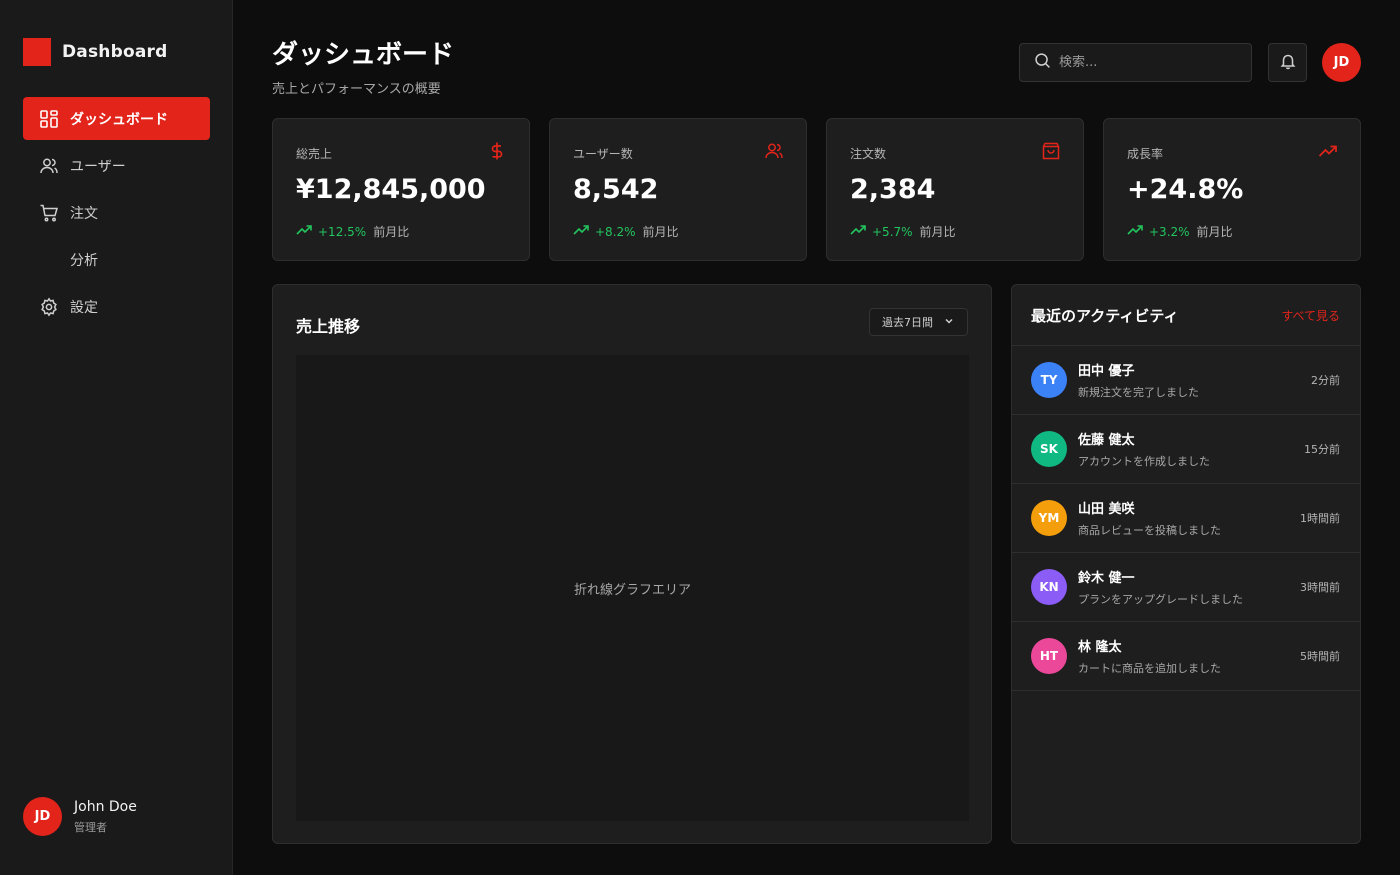  Describe the element at coordinates (1186, 315) in the screenshot. I see `activity-header: 最近のアクティビティ すべて見る` at that location.